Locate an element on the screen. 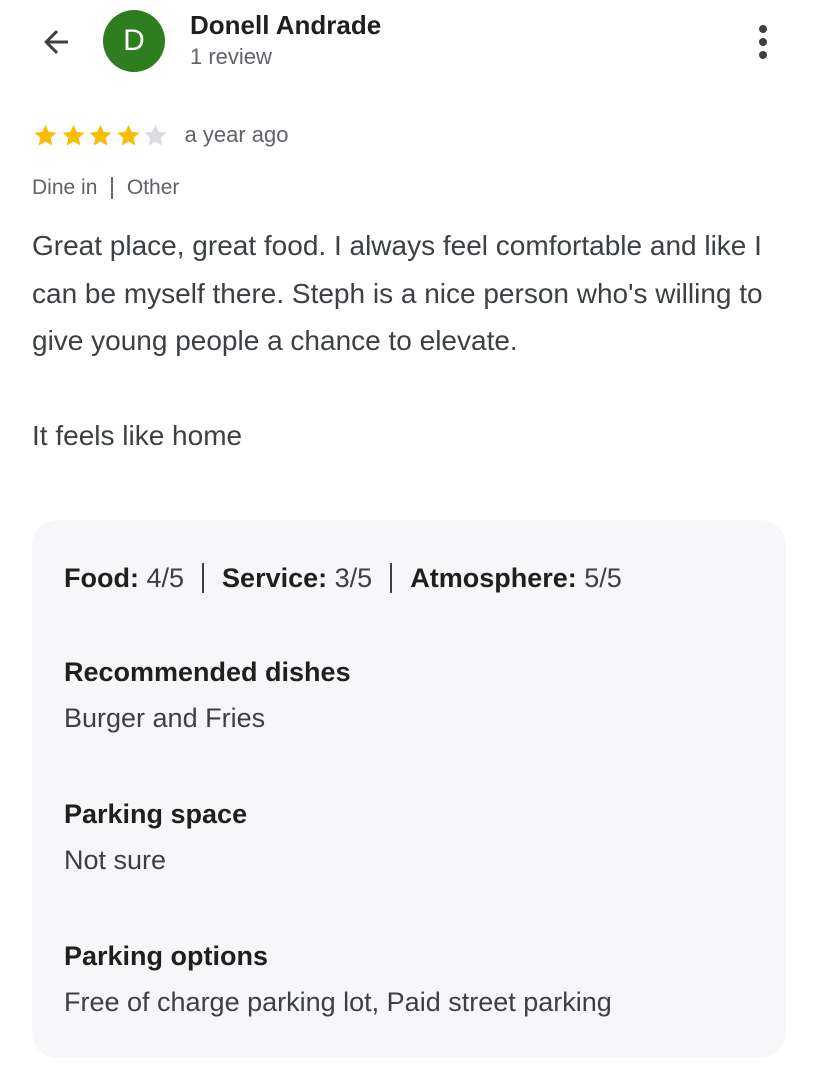 The image size is (818, 1080). food-rating-label: Food is located at coordinates (97, 577).